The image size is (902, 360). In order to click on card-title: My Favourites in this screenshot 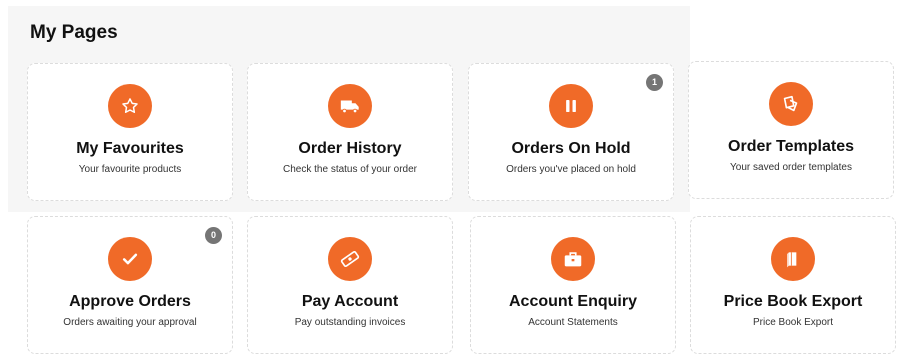, I will do `click(130, 148)`.